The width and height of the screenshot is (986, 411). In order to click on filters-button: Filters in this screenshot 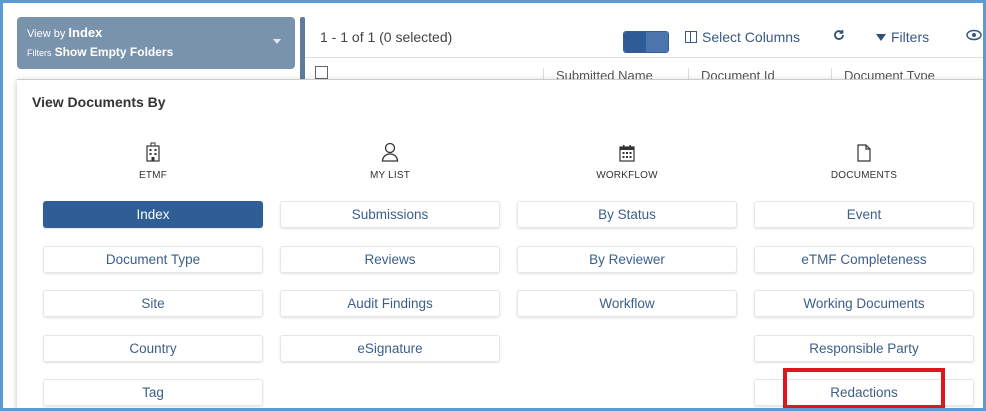, I will do `click(902, 37)`.